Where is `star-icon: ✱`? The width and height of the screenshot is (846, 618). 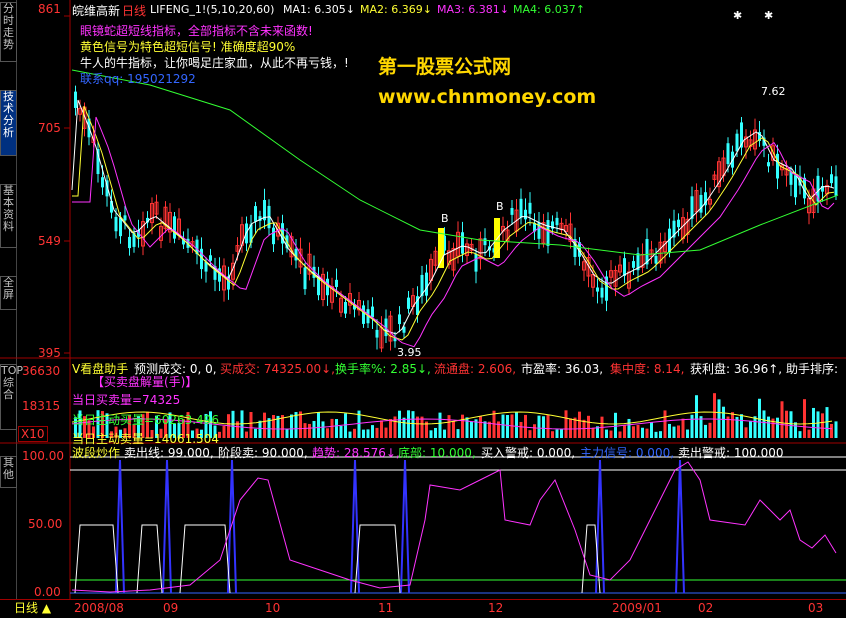 star-icon: ✱ is located at coordinates (769, 15).